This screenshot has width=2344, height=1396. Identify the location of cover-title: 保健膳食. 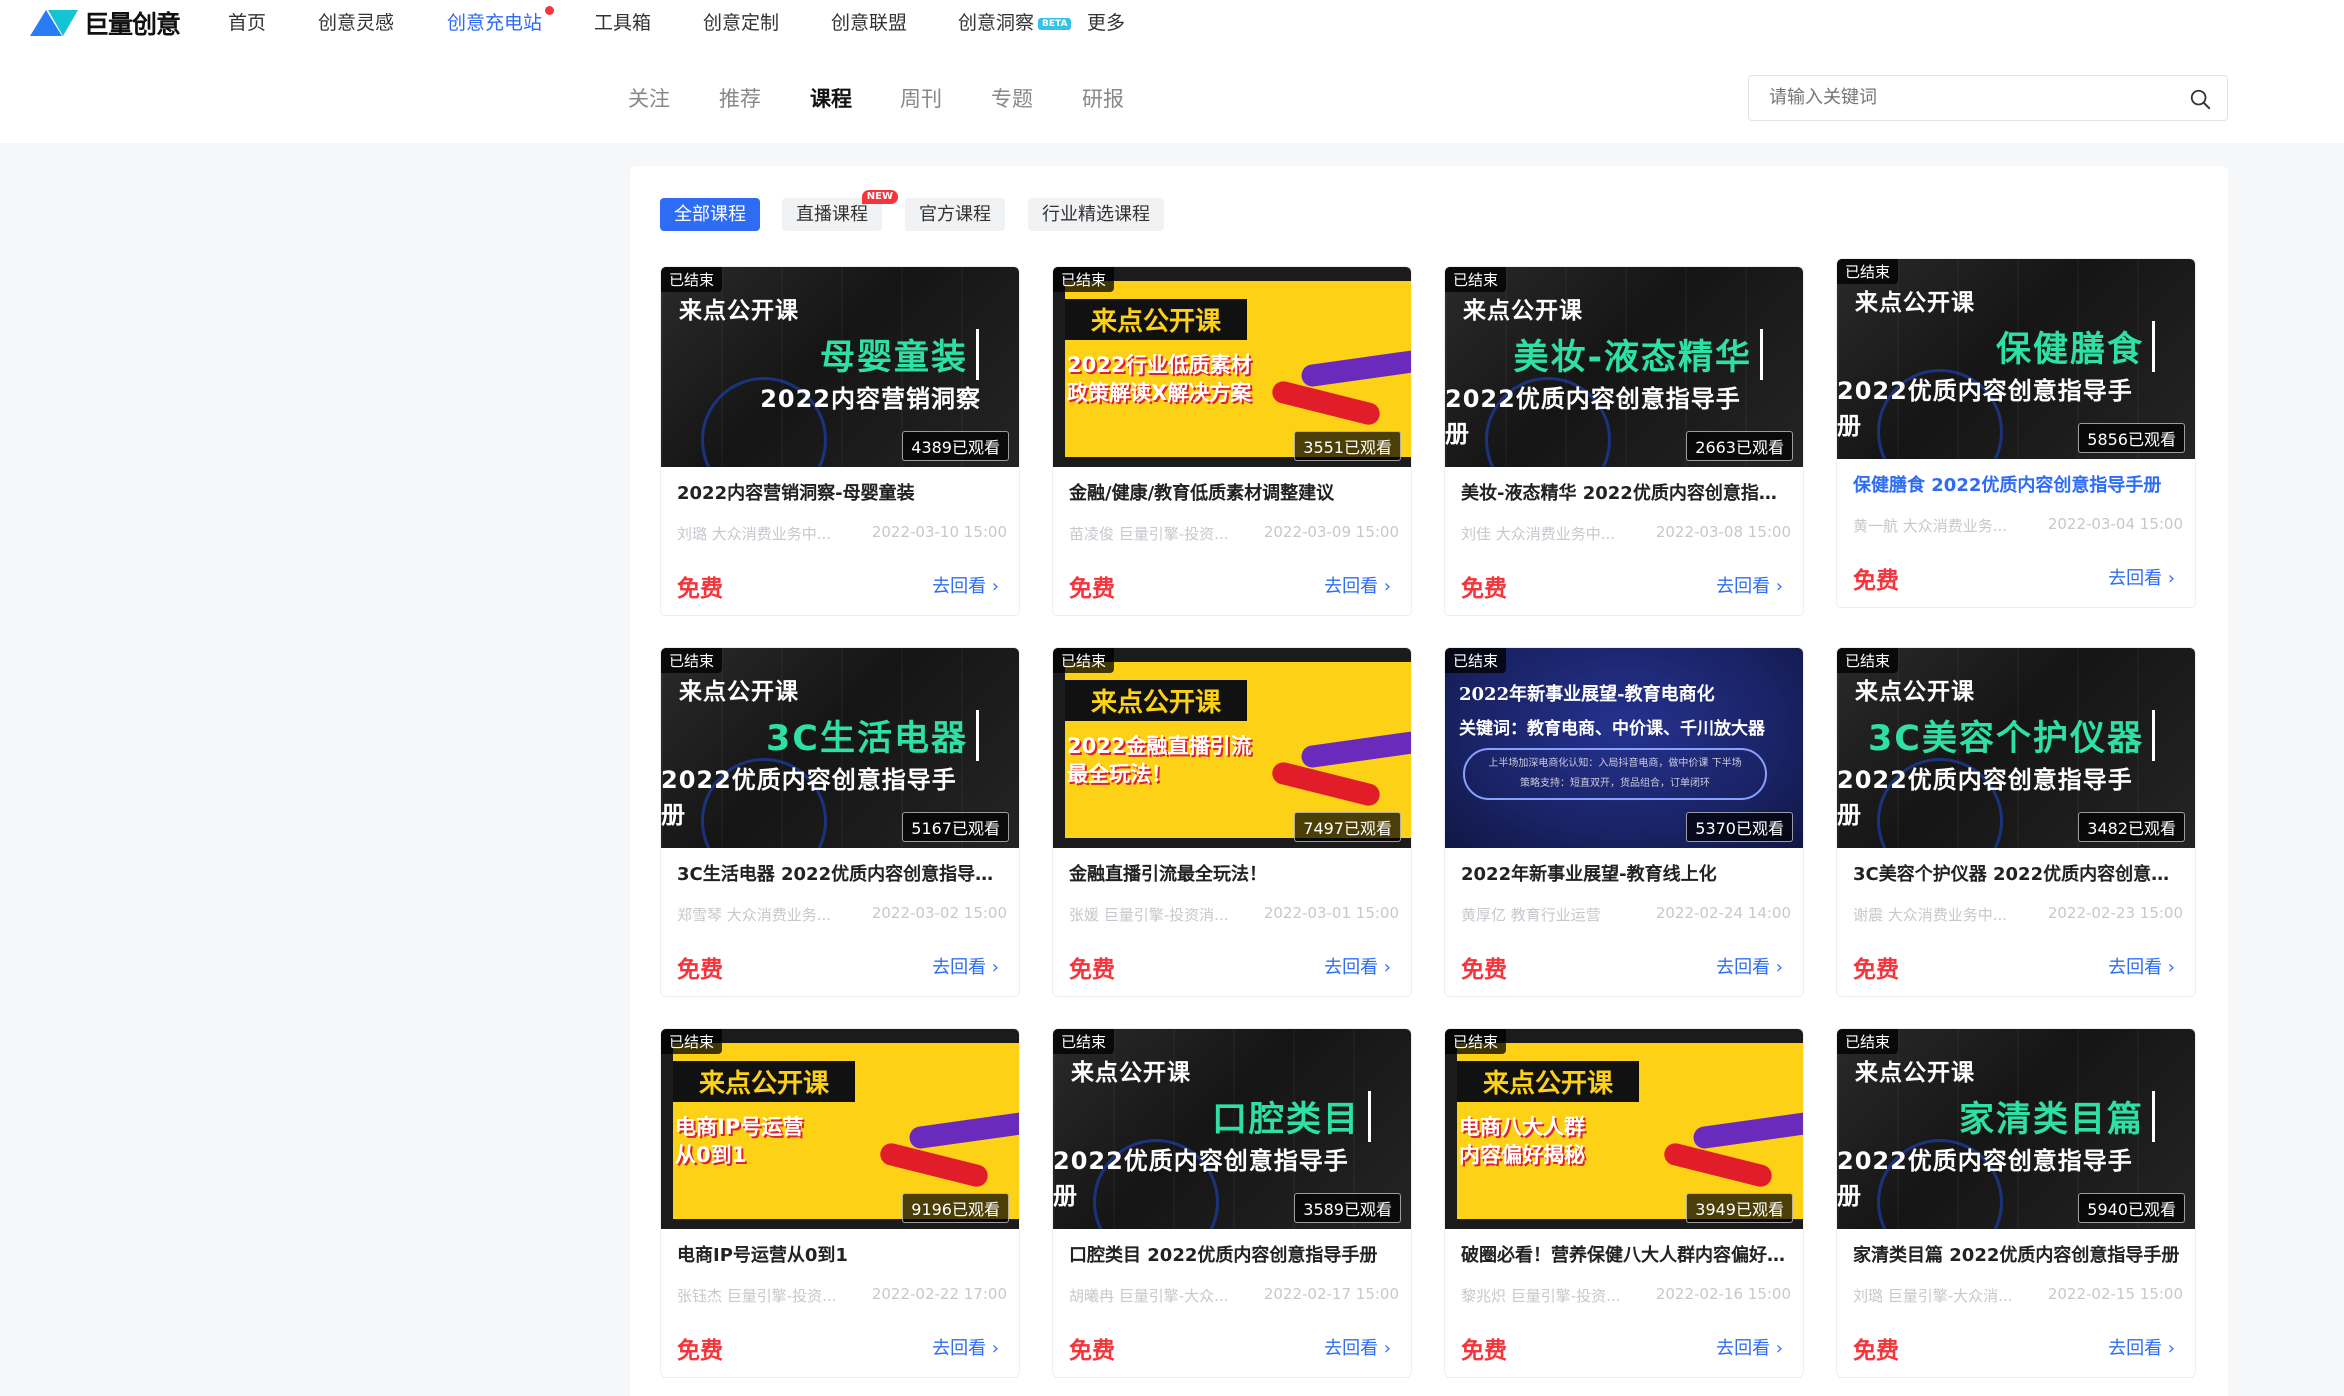
(2075, 346).